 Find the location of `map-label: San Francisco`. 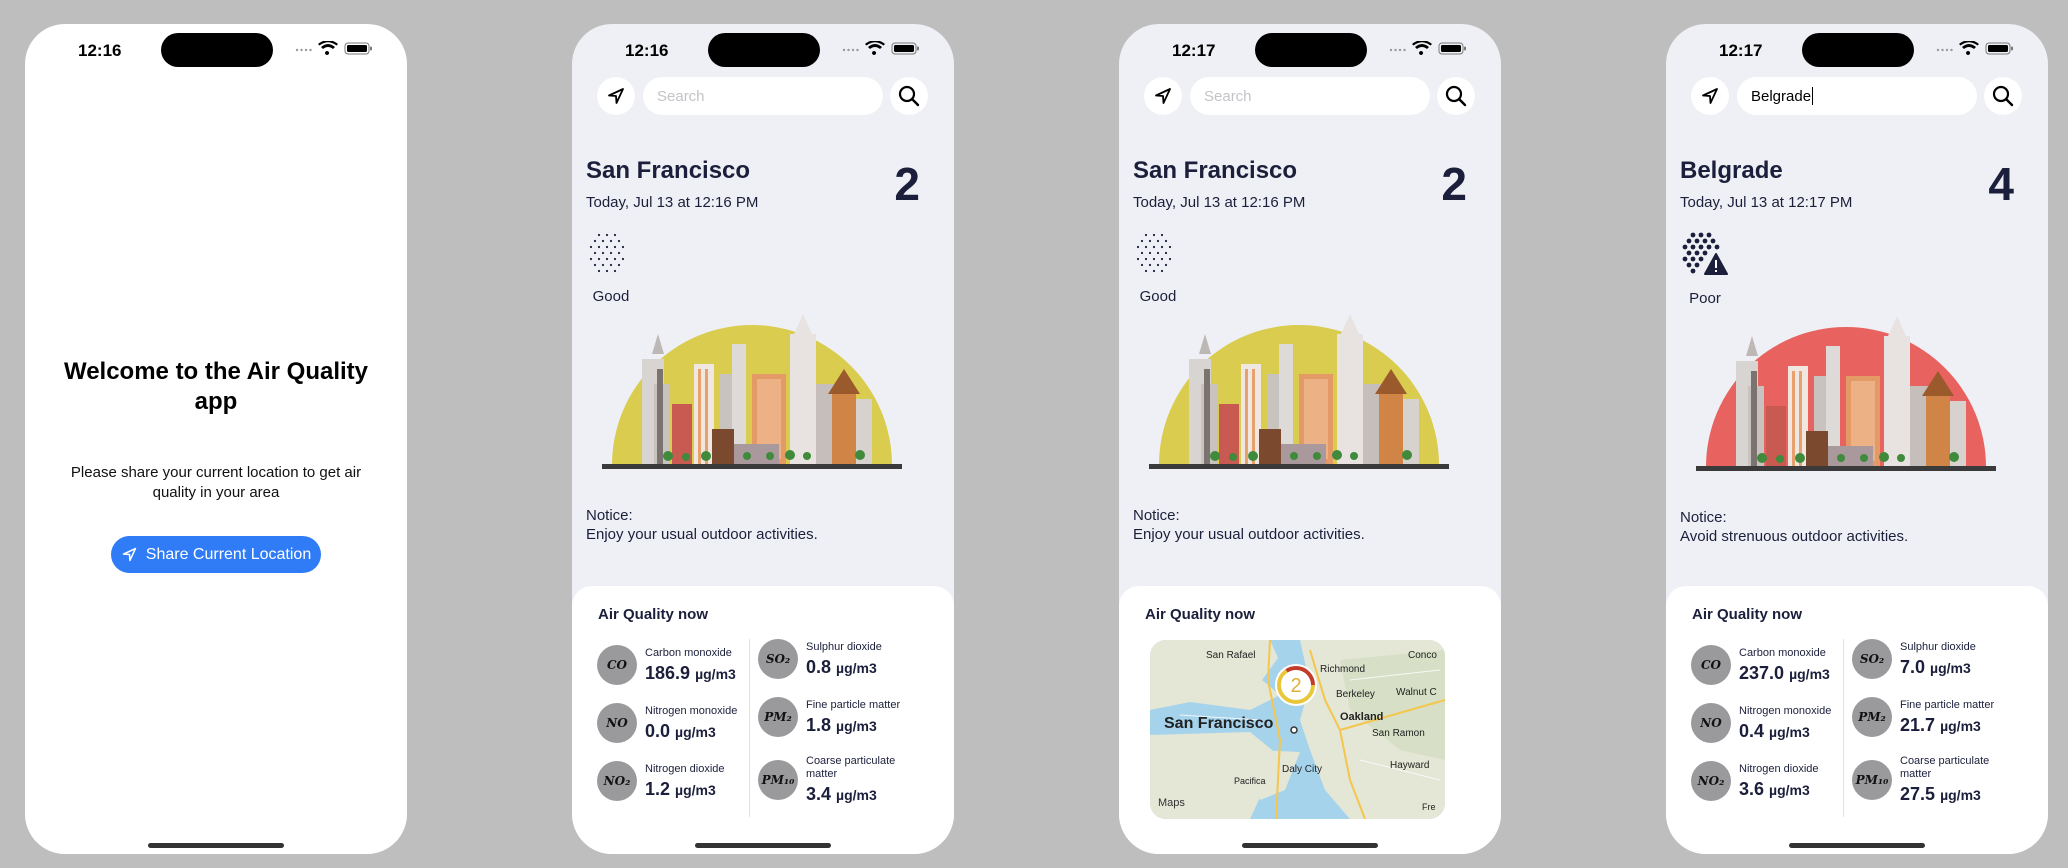

map-label: San Francisco is located at coordinates (1219, 723).